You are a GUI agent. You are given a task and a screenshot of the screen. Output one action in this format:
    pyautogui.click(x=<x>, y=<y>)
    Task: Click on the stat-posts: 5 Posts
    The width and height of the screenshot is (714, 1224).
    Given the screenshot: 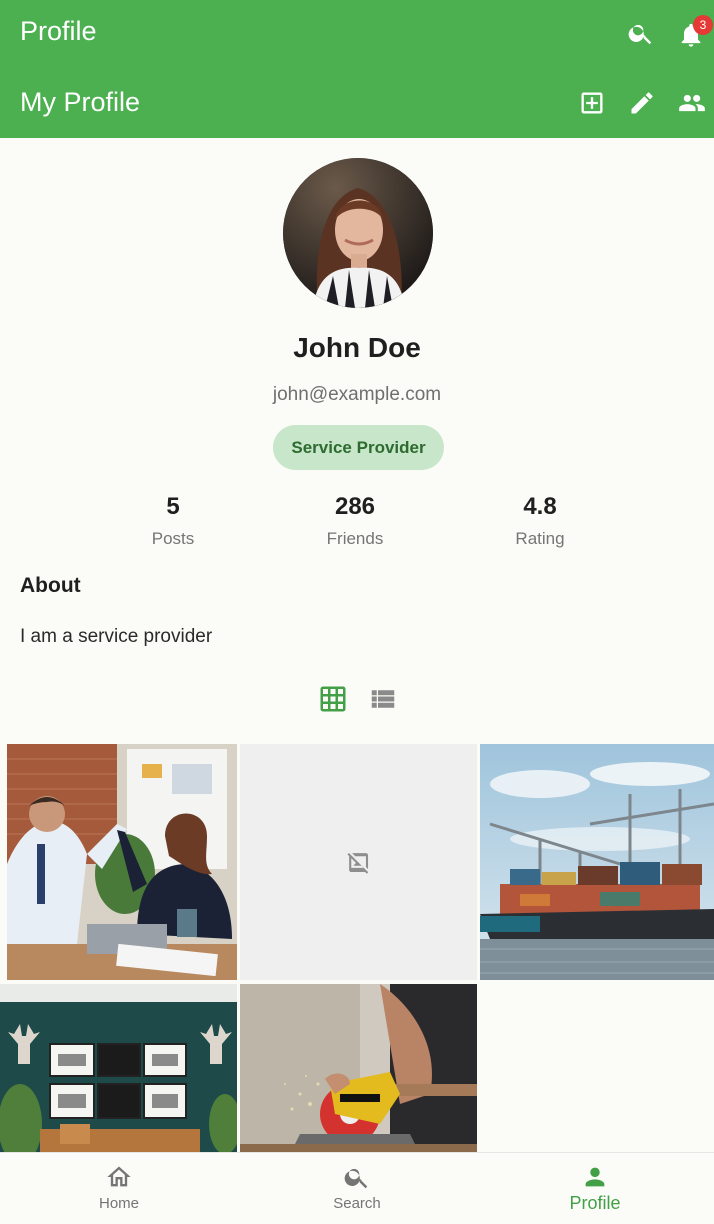 What is the action you would take?
    pyautogui.click(x=173, y=521)
    